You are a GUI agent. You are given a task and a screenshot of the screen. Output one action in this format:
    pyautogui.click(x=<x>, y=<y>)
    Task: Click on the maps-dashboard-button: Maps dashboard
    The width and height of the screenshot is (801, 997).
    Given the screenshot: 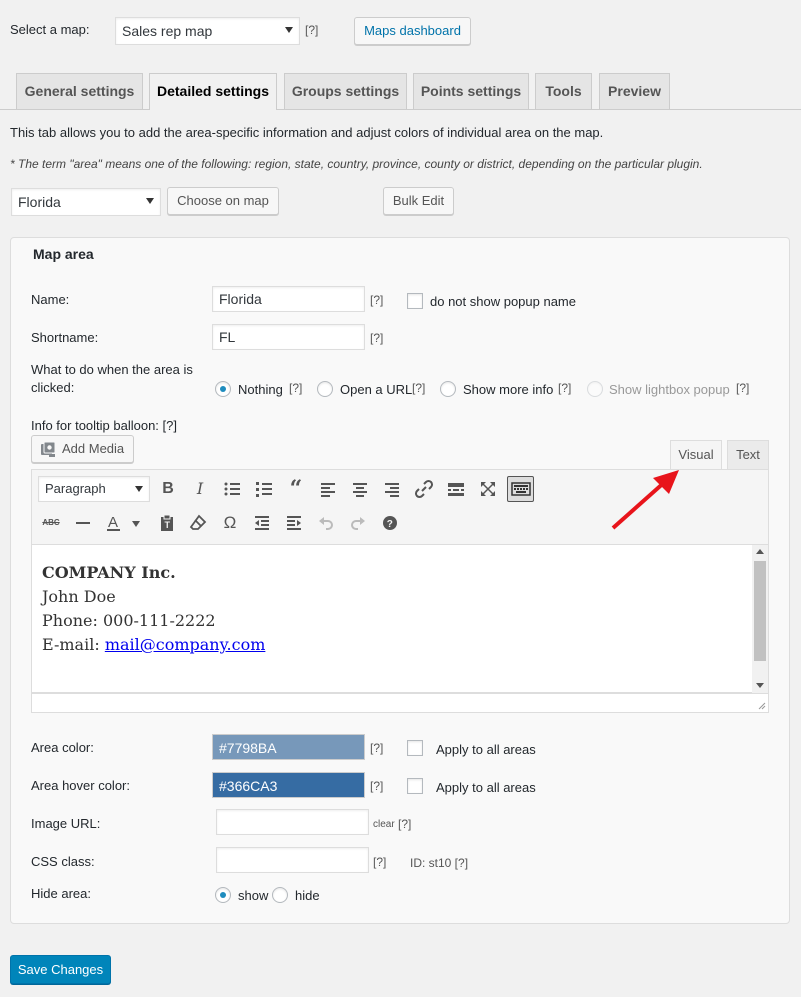 What is the action you would take?
    pyautogui.click(x=412, y=31)
    